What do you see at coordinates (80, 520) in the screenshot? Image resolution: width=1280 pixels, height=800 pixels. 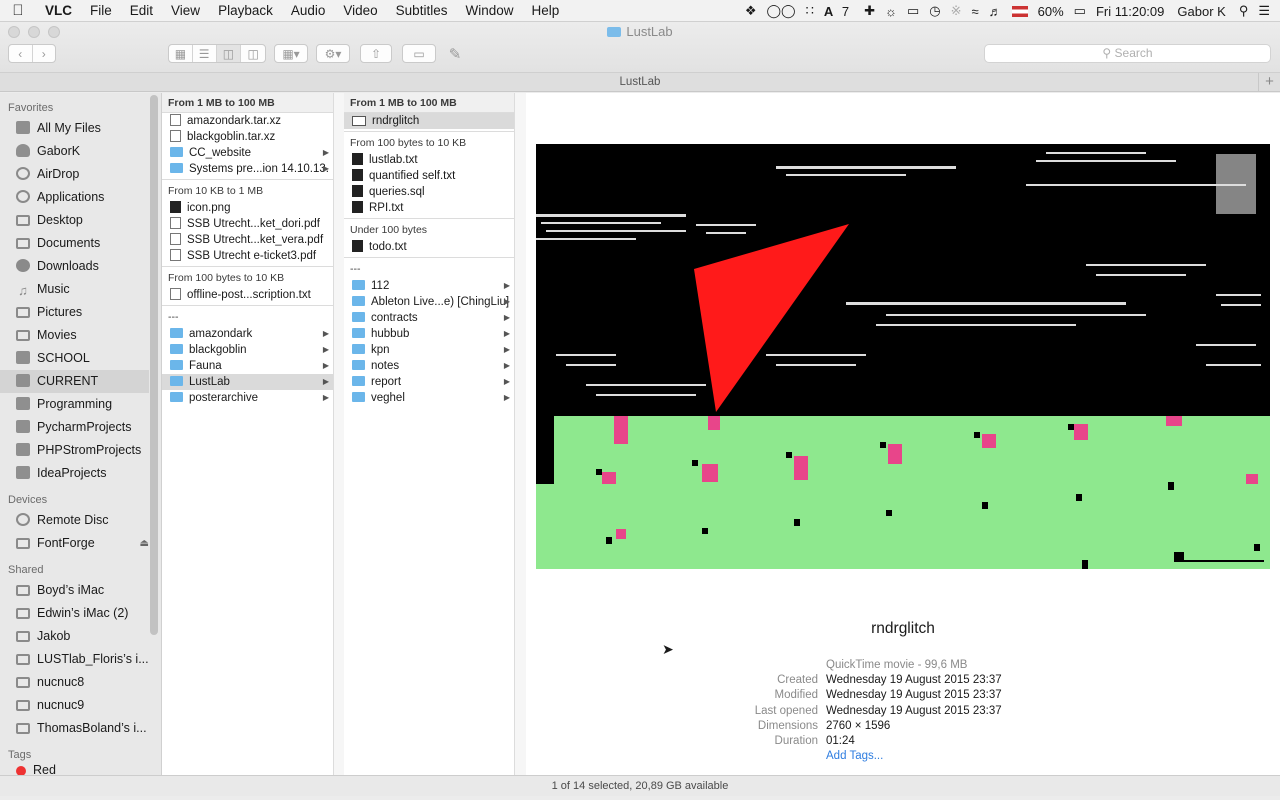 I see `sidebar-item-remote-disc: Remote Disc` at bounding box center [80, 520].